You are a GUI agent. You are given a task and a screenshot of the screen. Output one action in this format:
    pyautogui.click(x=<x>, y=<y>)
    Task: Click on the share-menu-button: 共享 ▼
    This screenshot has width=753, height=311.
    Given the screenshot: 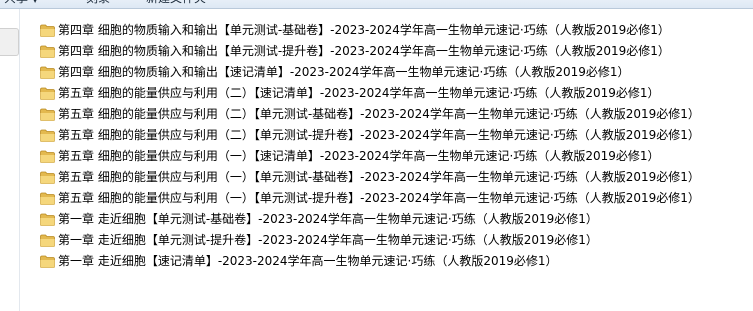 What is the action you would take?
    pyautogui.click(x=21, y=4)
    